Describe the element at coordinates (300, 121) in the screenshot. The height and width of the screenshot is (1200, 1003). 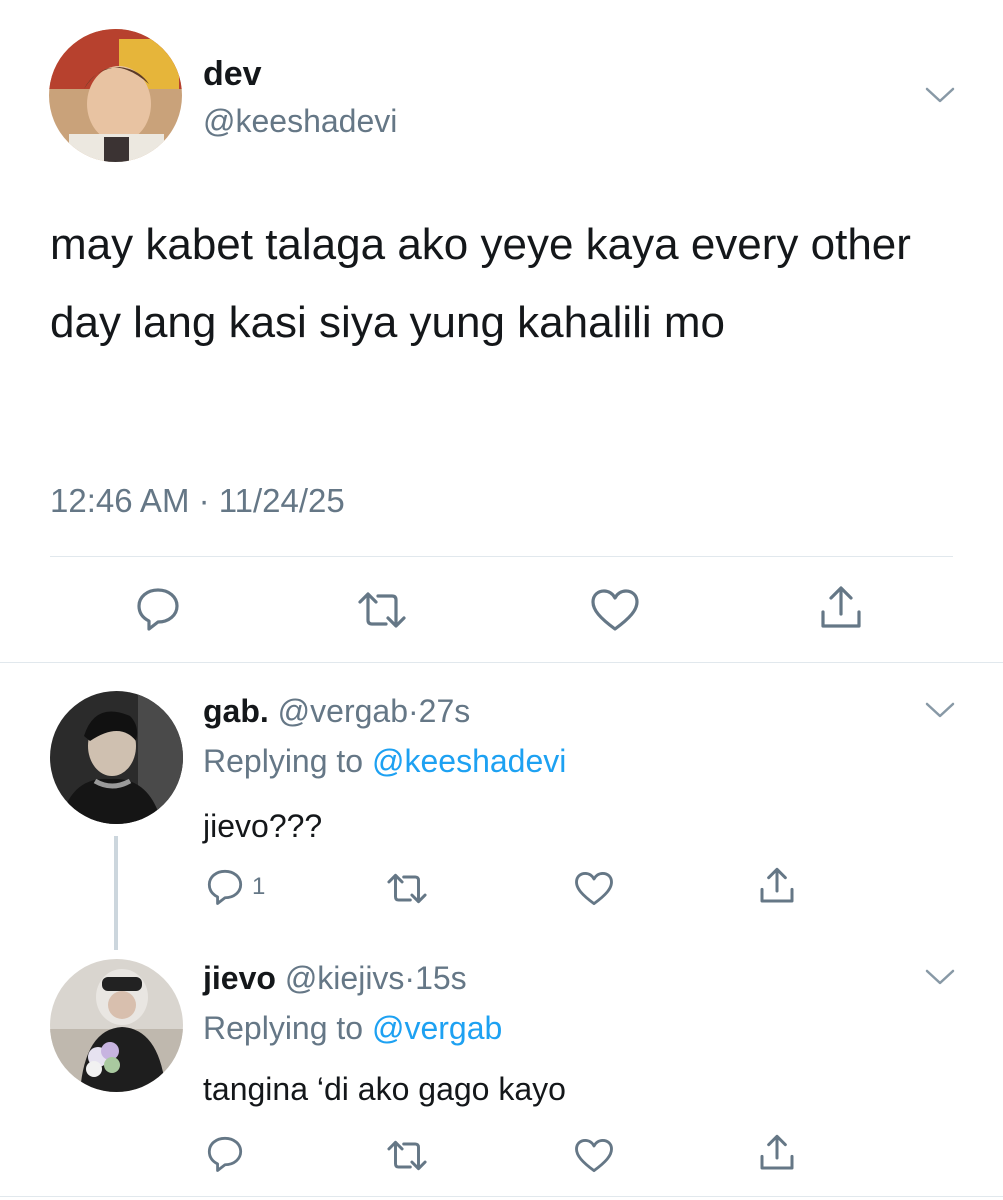
I see `main-author-handle: @keeshadevi` at that location.